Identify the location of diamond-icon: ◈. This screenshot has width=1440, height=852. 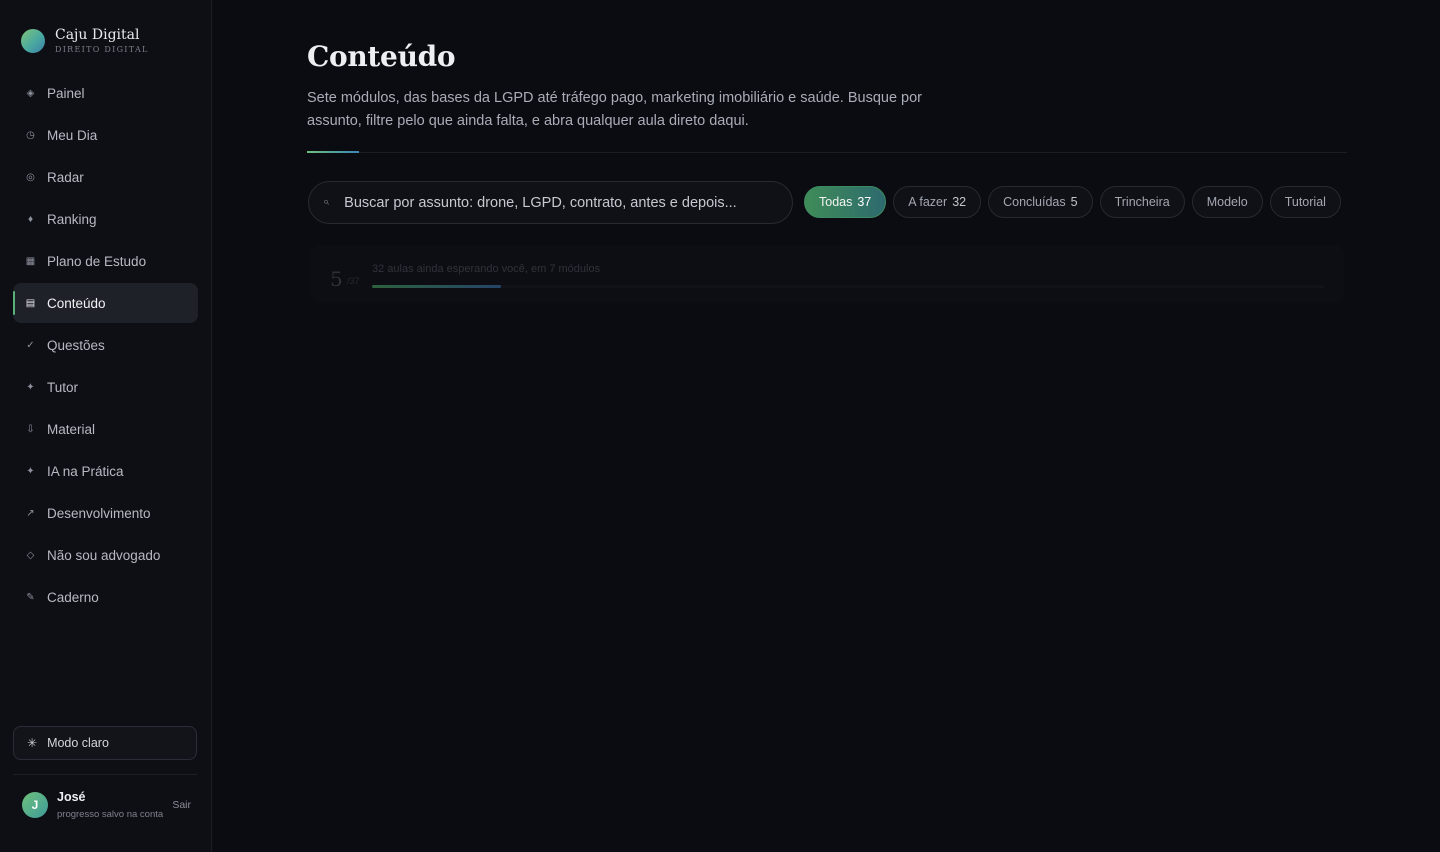
(30, 93).